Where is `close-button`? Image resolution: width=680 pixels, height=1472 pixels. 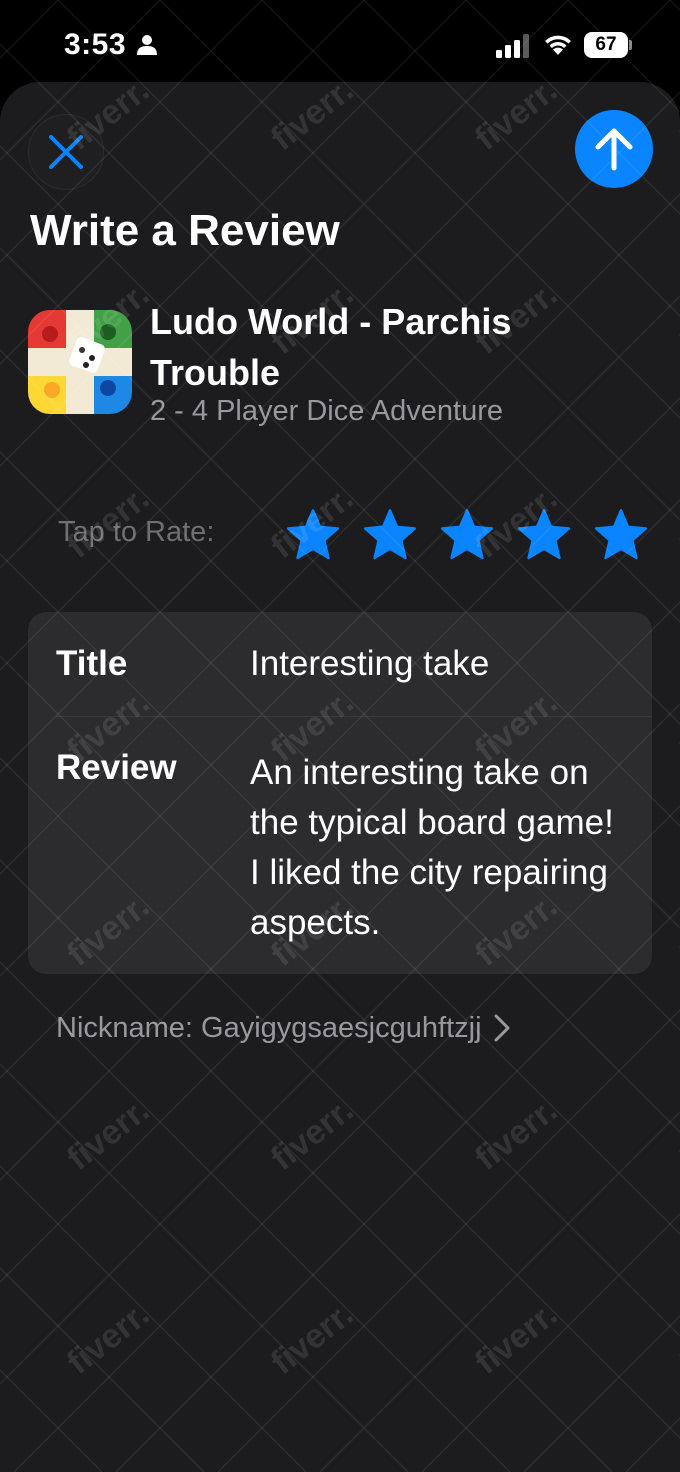 close-button is located at coordinates (66, 152).